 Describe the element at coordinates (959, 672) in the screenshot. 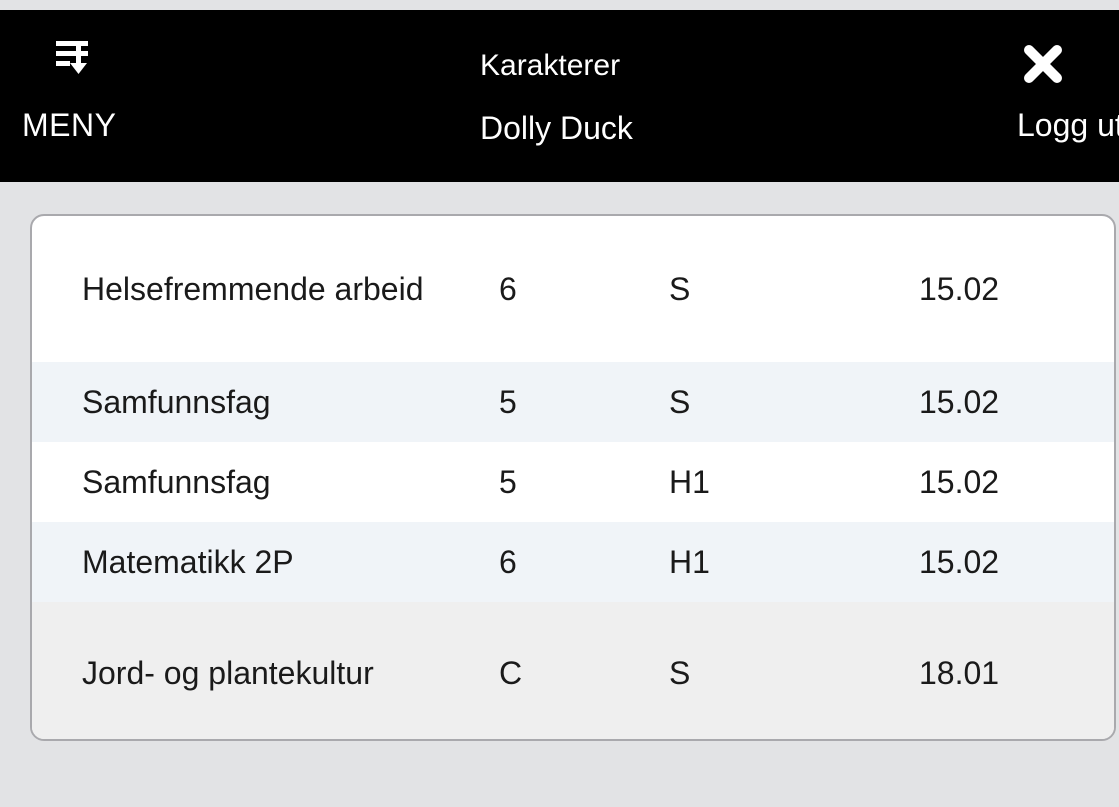

I see `date-cell: 18.01` at that location.